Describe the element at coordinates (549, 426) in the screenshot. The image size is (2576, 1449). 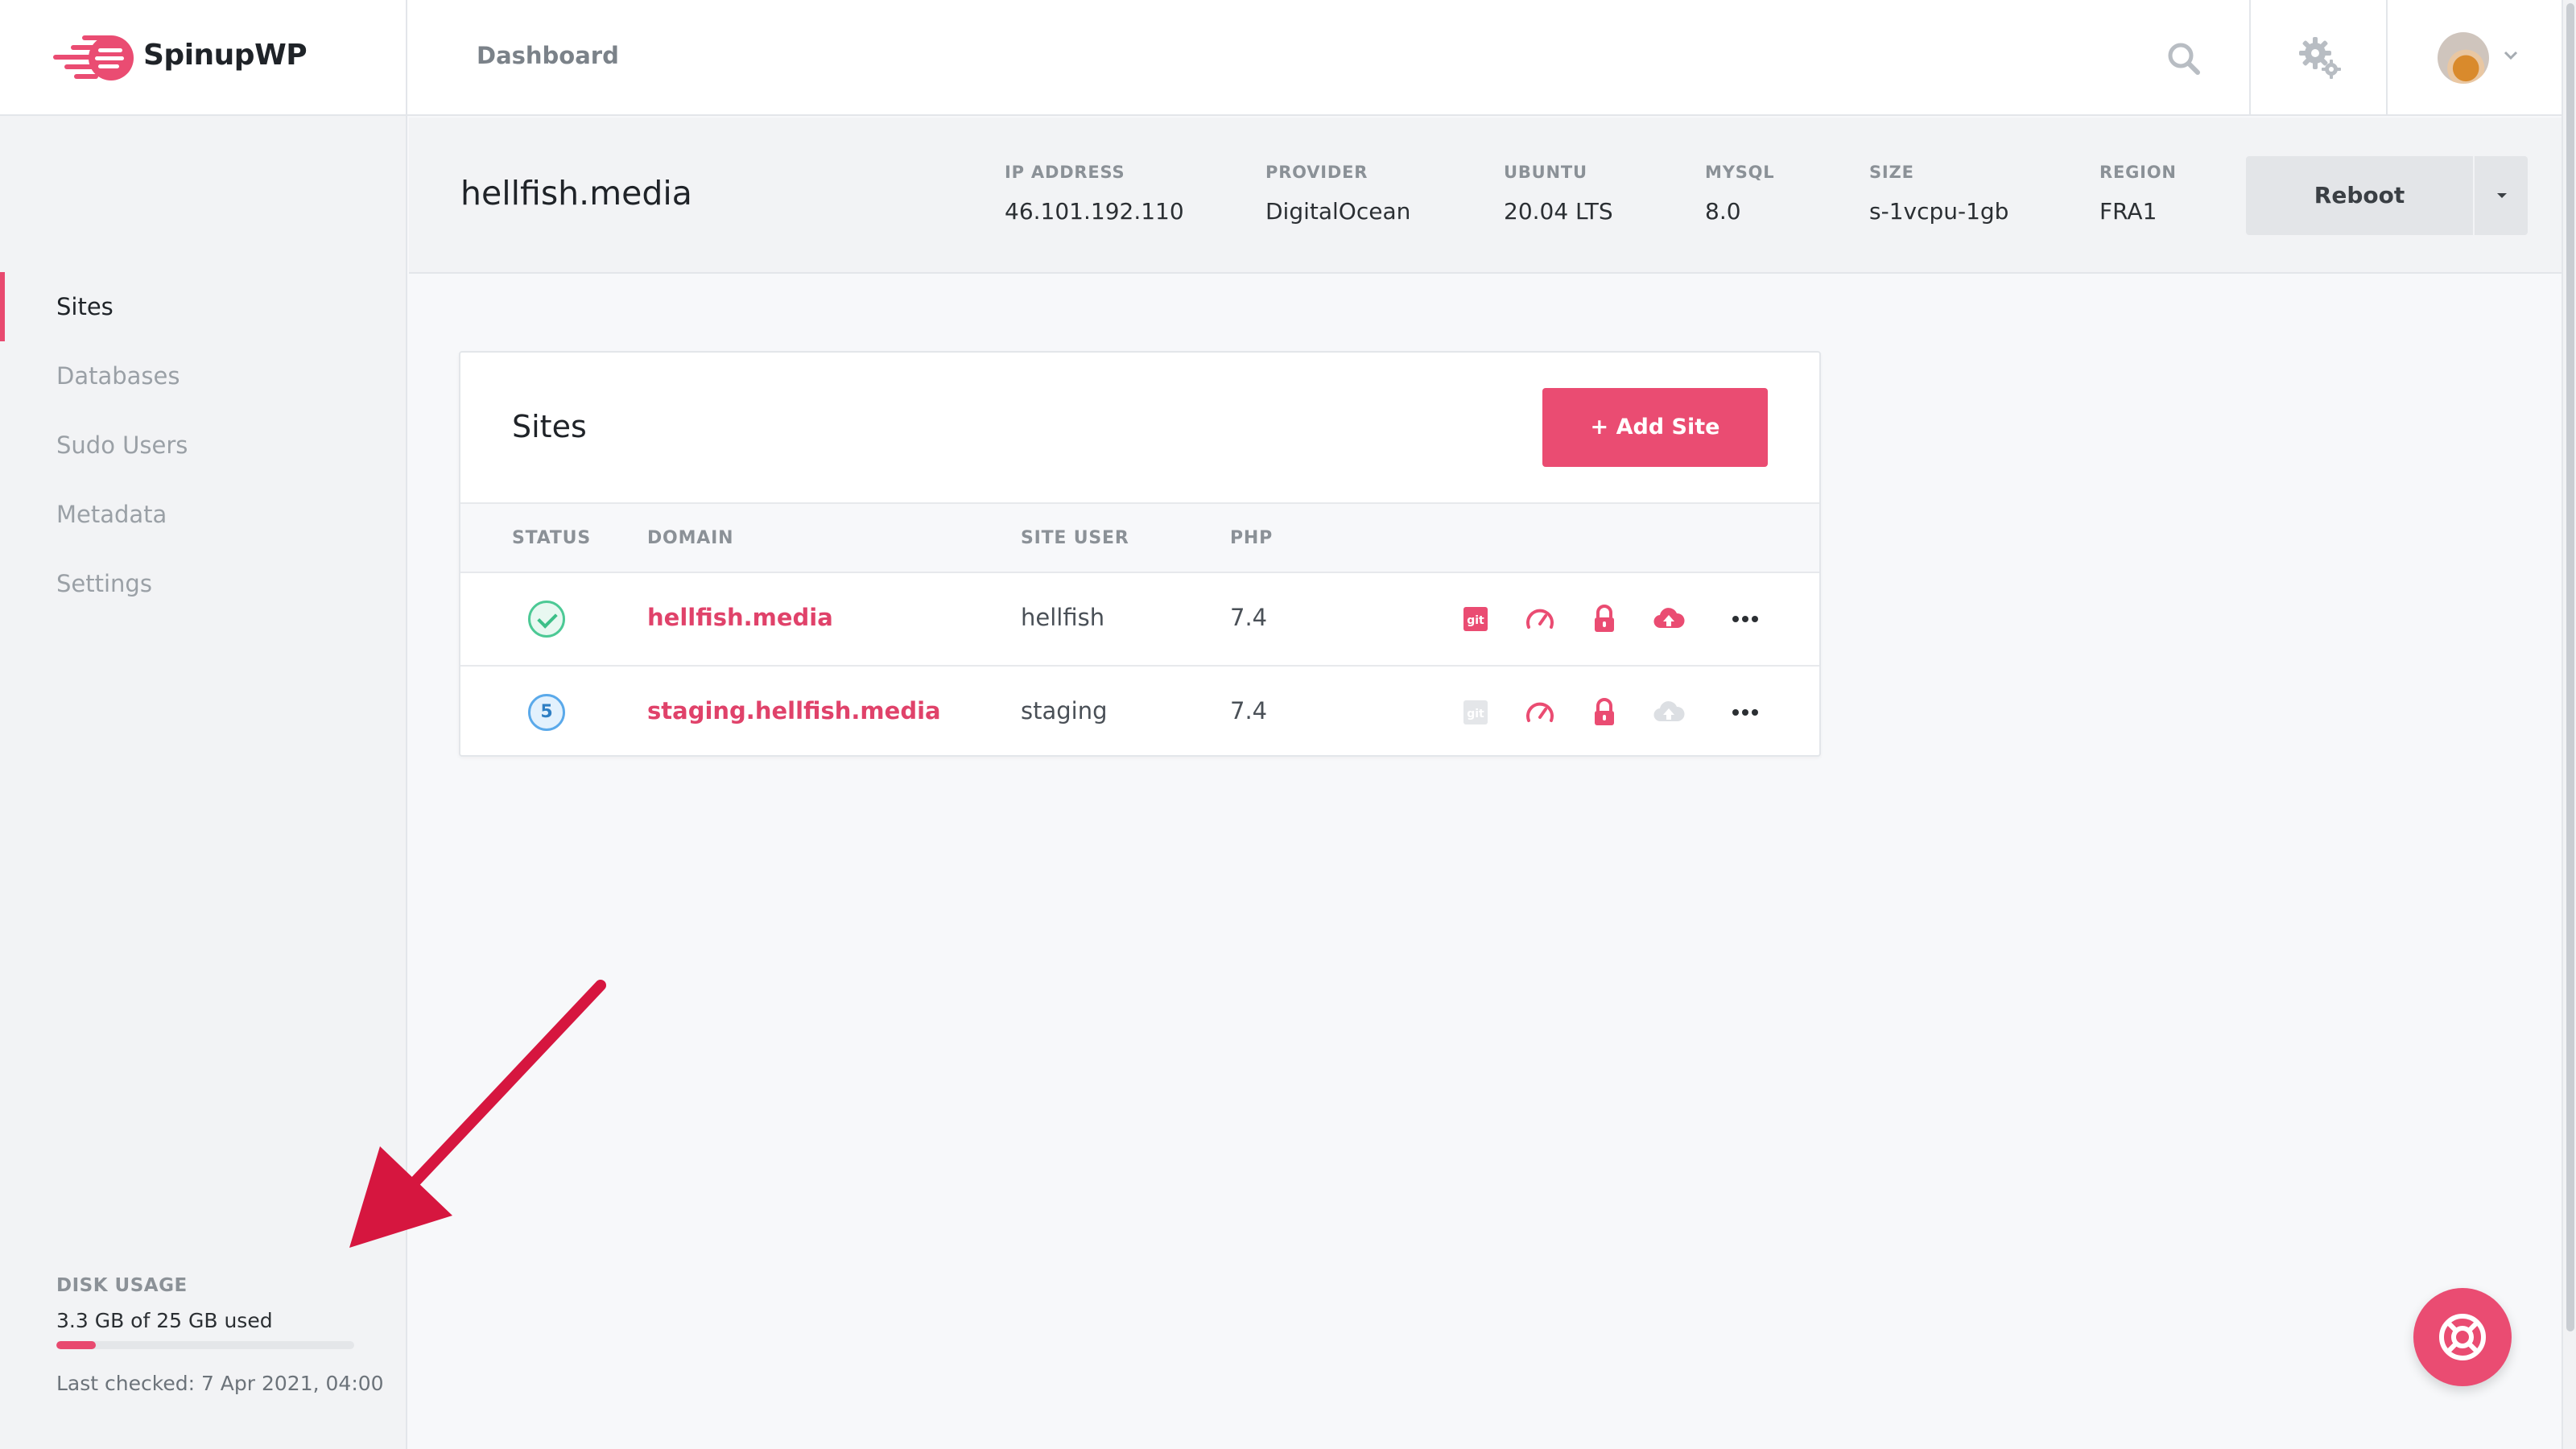
I see `sites-card-title: Sites` at that location.